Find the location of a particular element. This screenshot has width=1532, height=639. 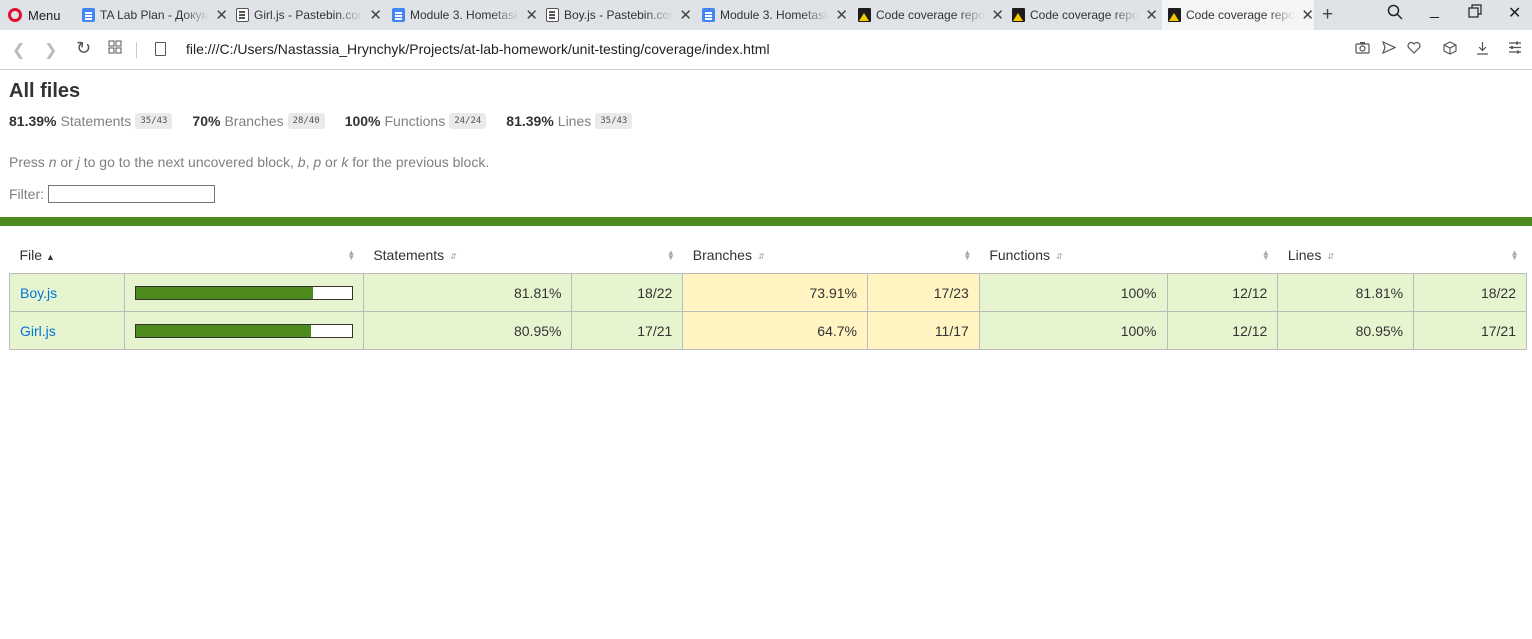

header-functions: Functions ⇵ is located at coordinates (1073, 255).